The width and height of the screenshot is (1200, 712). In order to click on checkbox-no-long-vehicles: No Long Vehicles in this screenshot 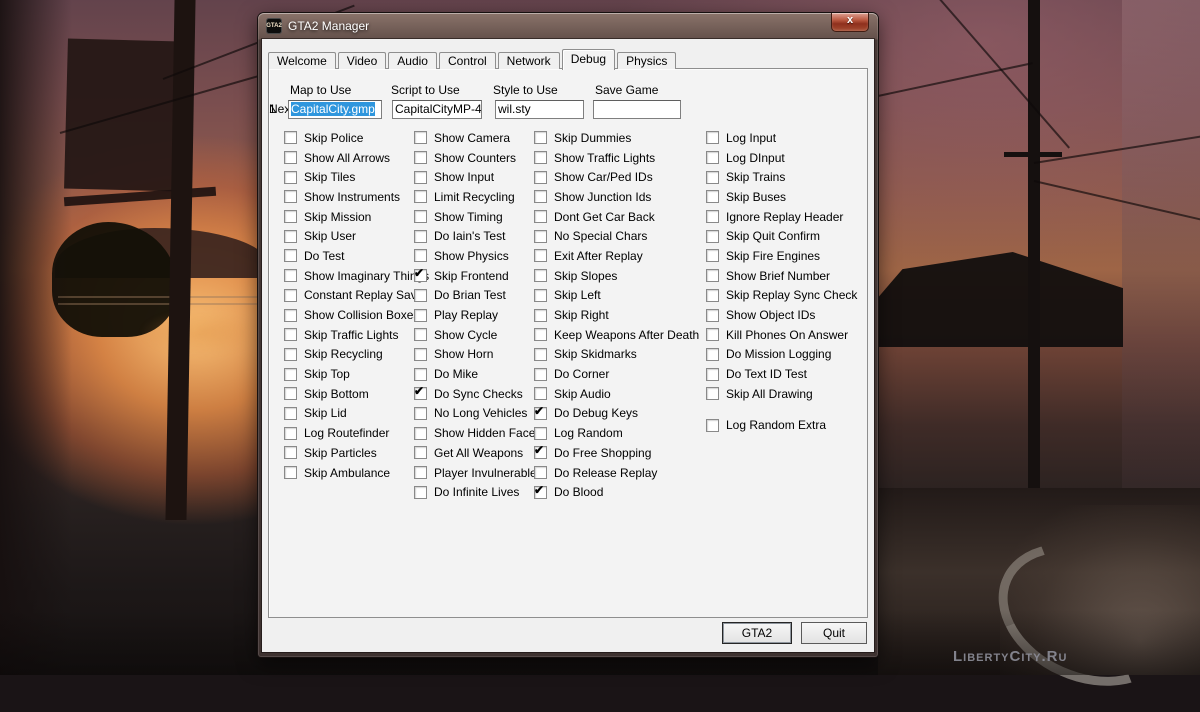, I will do `click(477, 414)`.